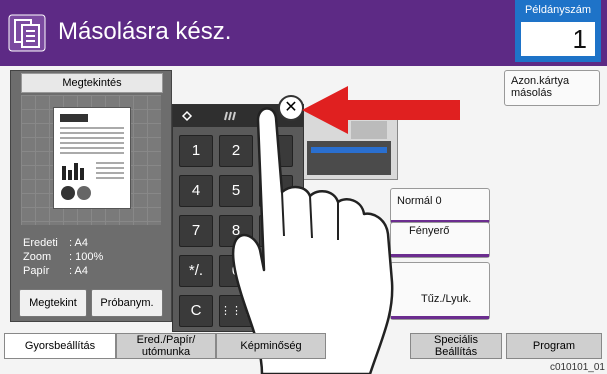 This screenshot has height=374, width=607. I want to click on figure-code: c010101_01, so click(577, 367).